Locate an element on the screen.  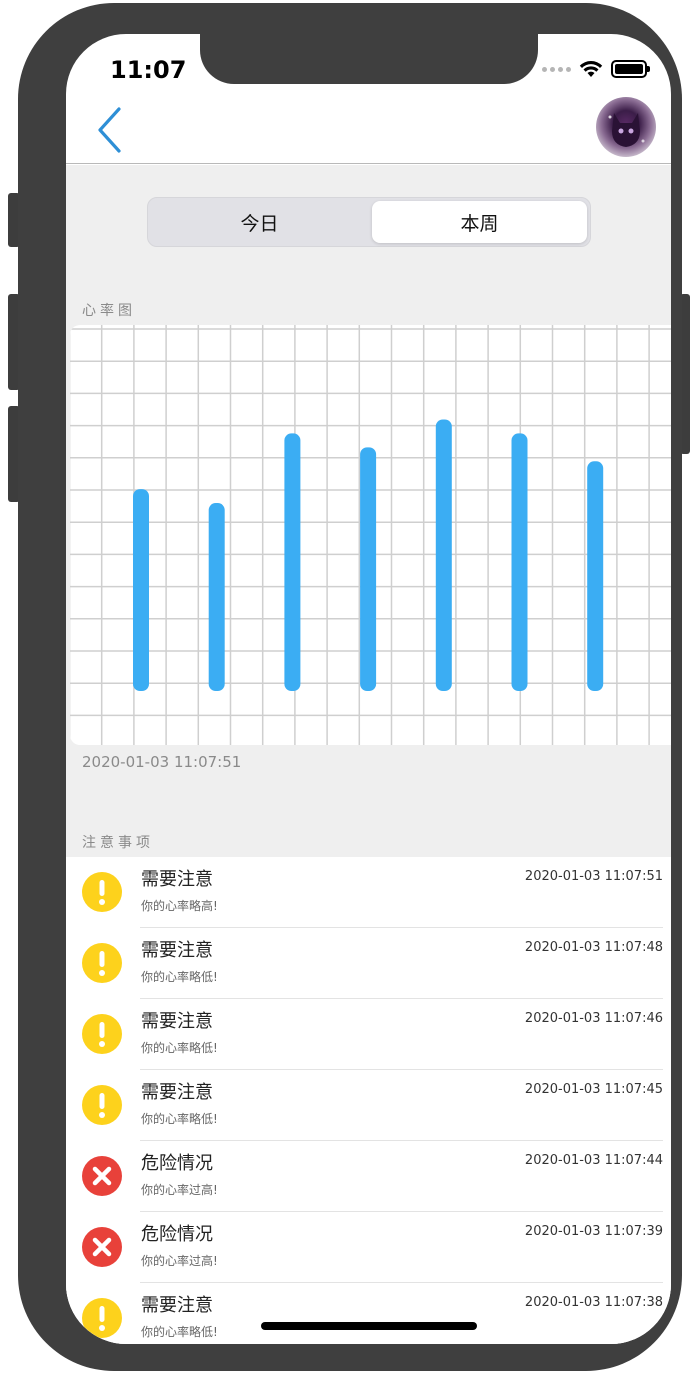
chart-timestamp: 2020-01-03 11:07:51 is located at coordinates (162, 762).